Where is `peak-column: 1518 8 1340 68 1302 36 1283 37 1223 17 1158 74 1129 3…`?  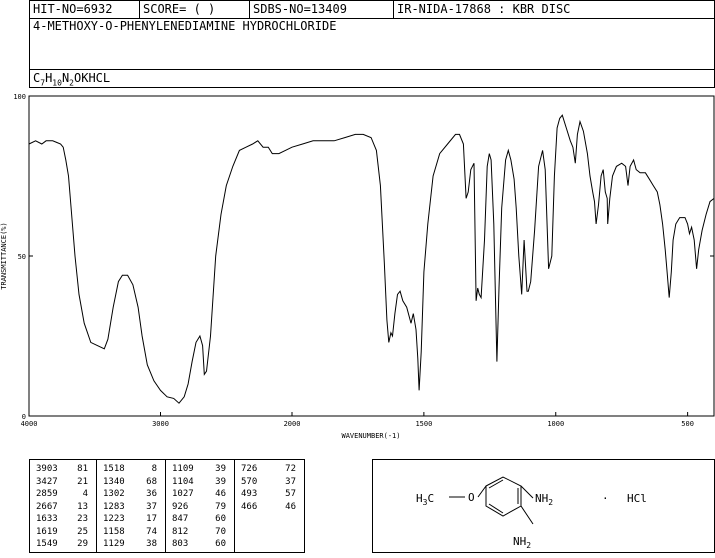
peak-column: 1518 8 1340 68 1302 36 1283 37 1223 17 1158 74 1129 3… is located at coordinates (131, 506).